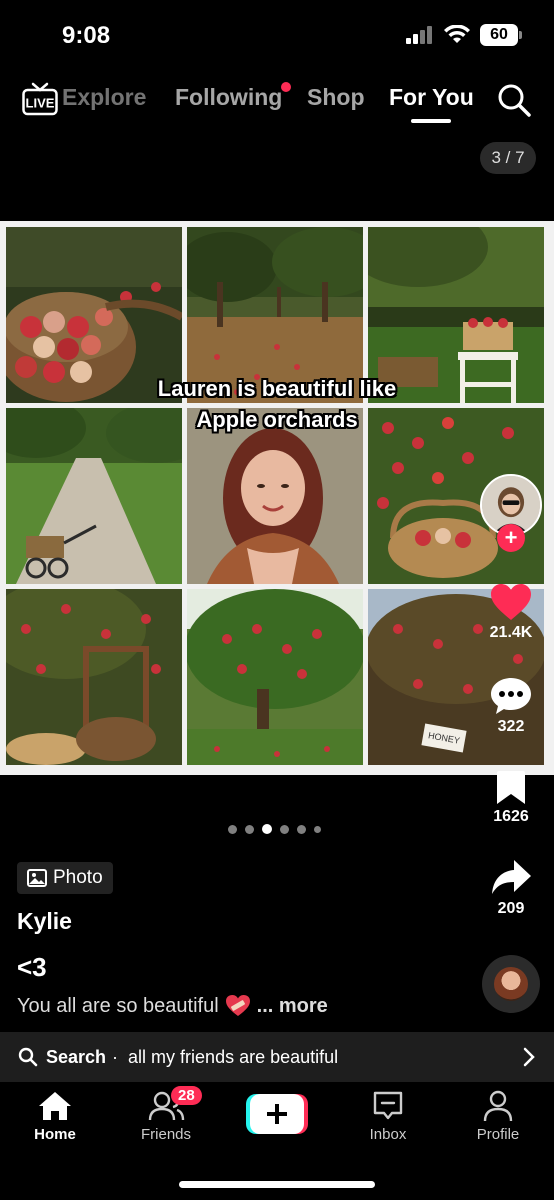 This screenshot has width=554, height=1200. I want to click on comment-count: 322, so click(511, 726).